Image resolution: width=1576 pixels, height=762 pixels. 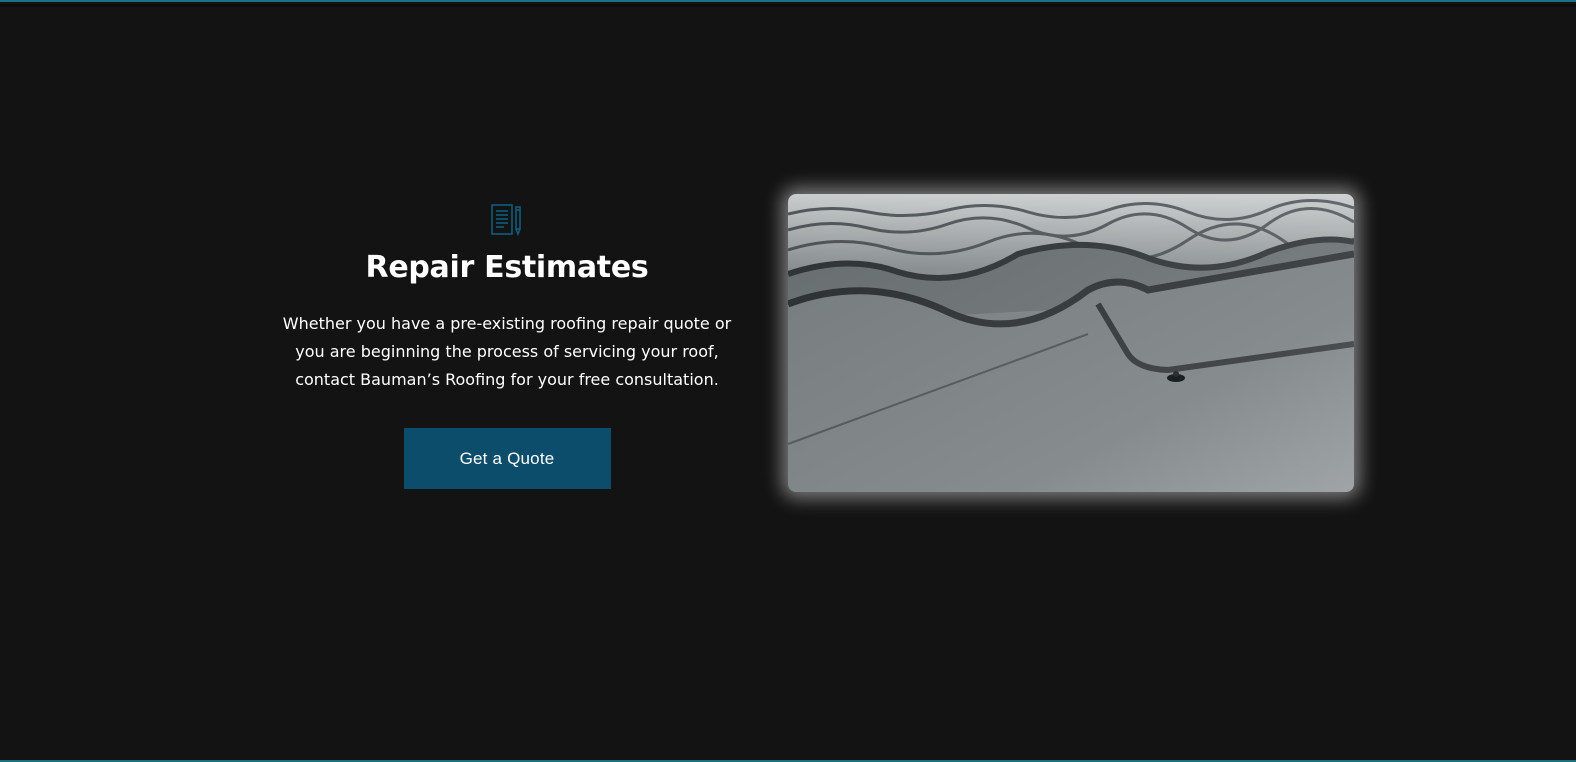 What do you see at coordinates (507, 267) in the screenshot?
I see `section-title: Repair Estimates` at bounding box center [507, 267].